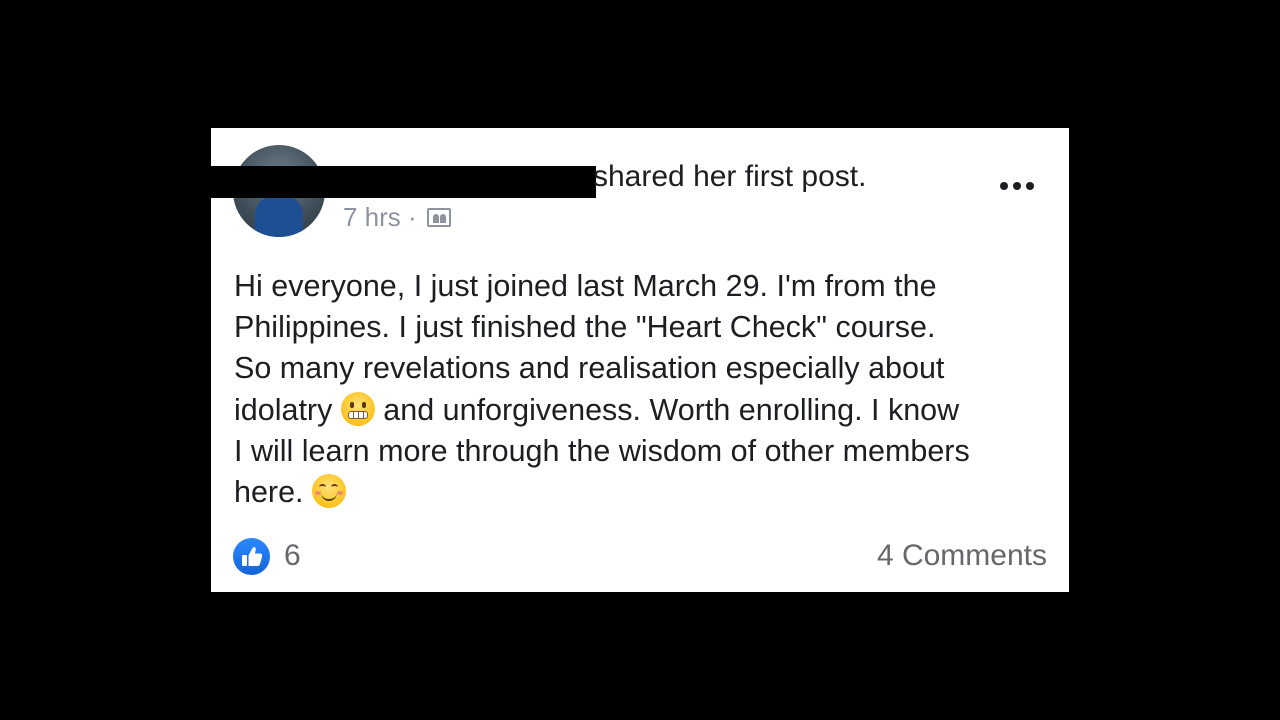 The width and height of the screenshot is (1280, 720). I want to click on thumbs-up-icon, so click(252, 556).